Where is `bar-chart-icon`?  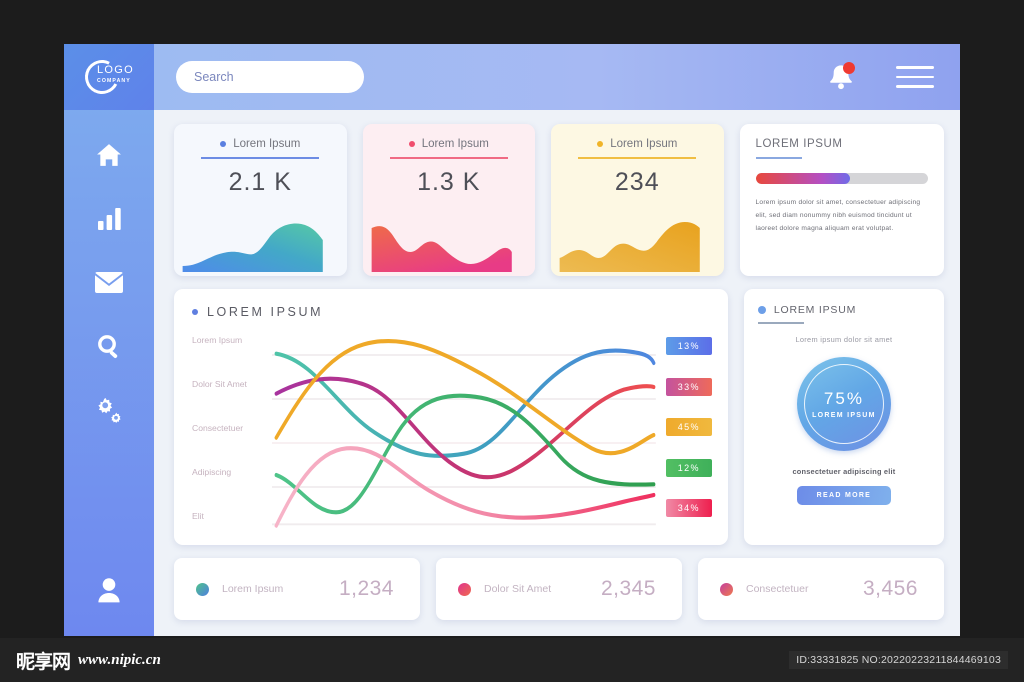 bar-chart-icon is located at coordinates (109, 221).